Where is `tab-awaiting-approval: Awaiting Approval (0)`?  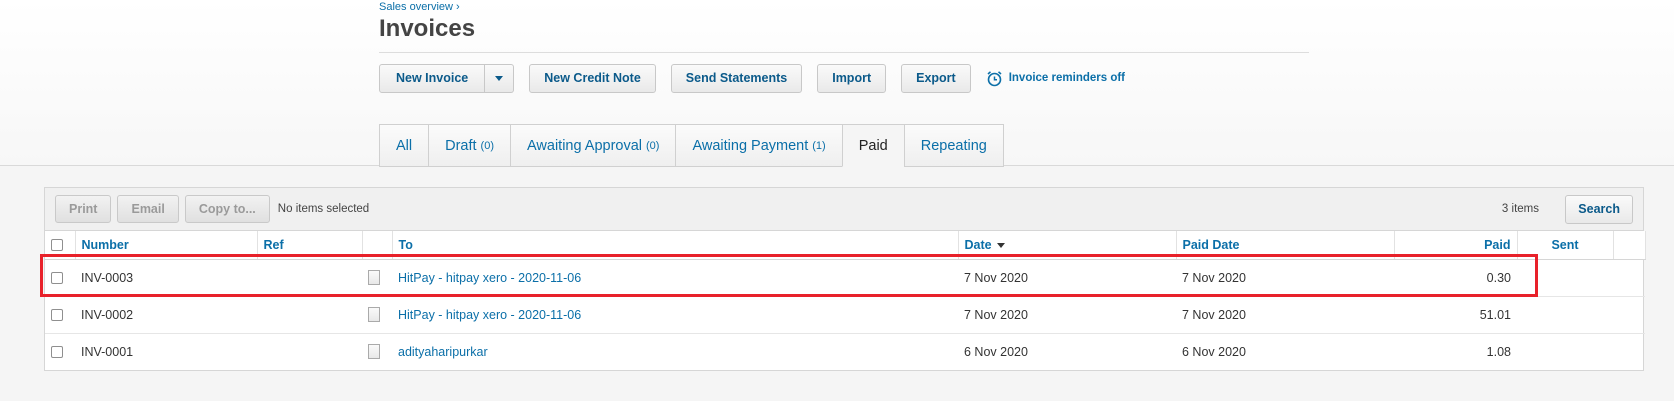 tab-awaiting-approval: Awaiting Approval (0) is located at coordinates (593, 145).